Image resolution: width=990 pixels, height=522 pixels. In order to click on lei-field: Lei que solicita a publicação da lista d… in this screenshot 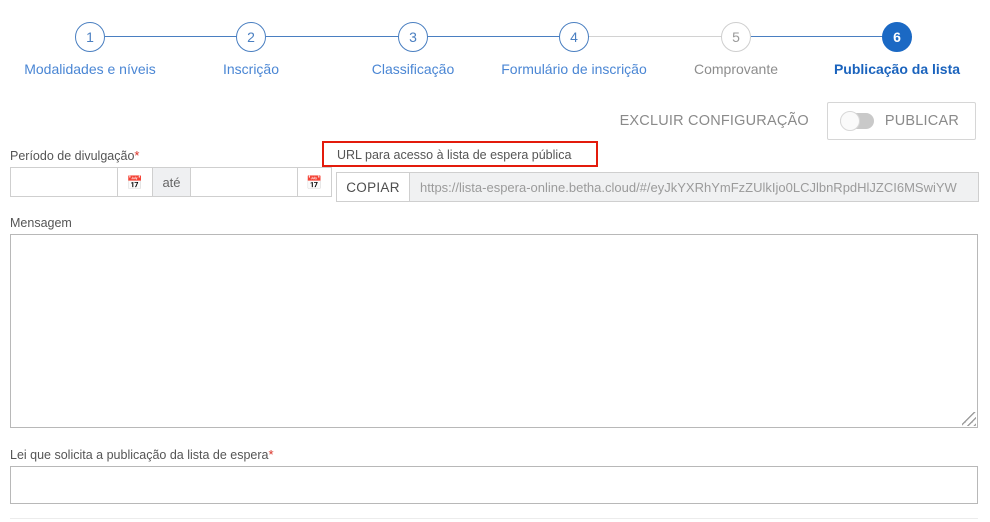, I will do `click(494, 475)`.